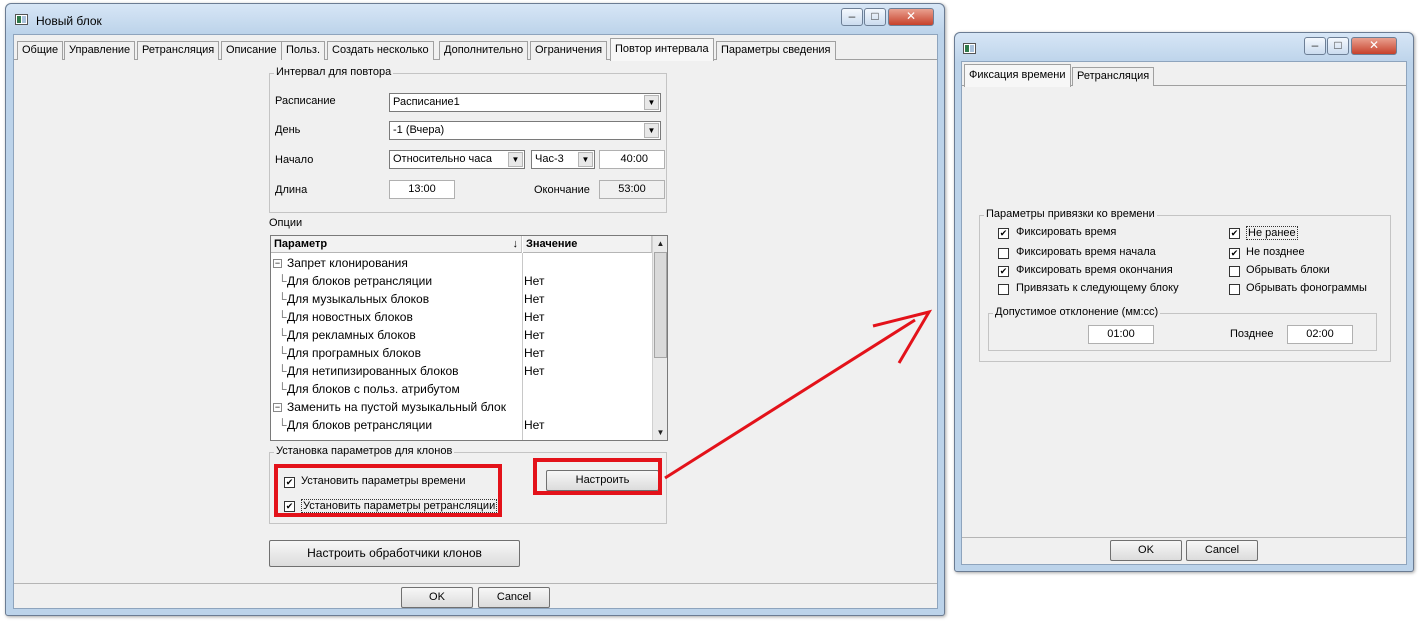 This screenshot has height=621, width=1421. What do you see at coordinates (1003, 271) in the screenshot?
I see `fix-end-checkbox` at bounding box center [1003, 271].